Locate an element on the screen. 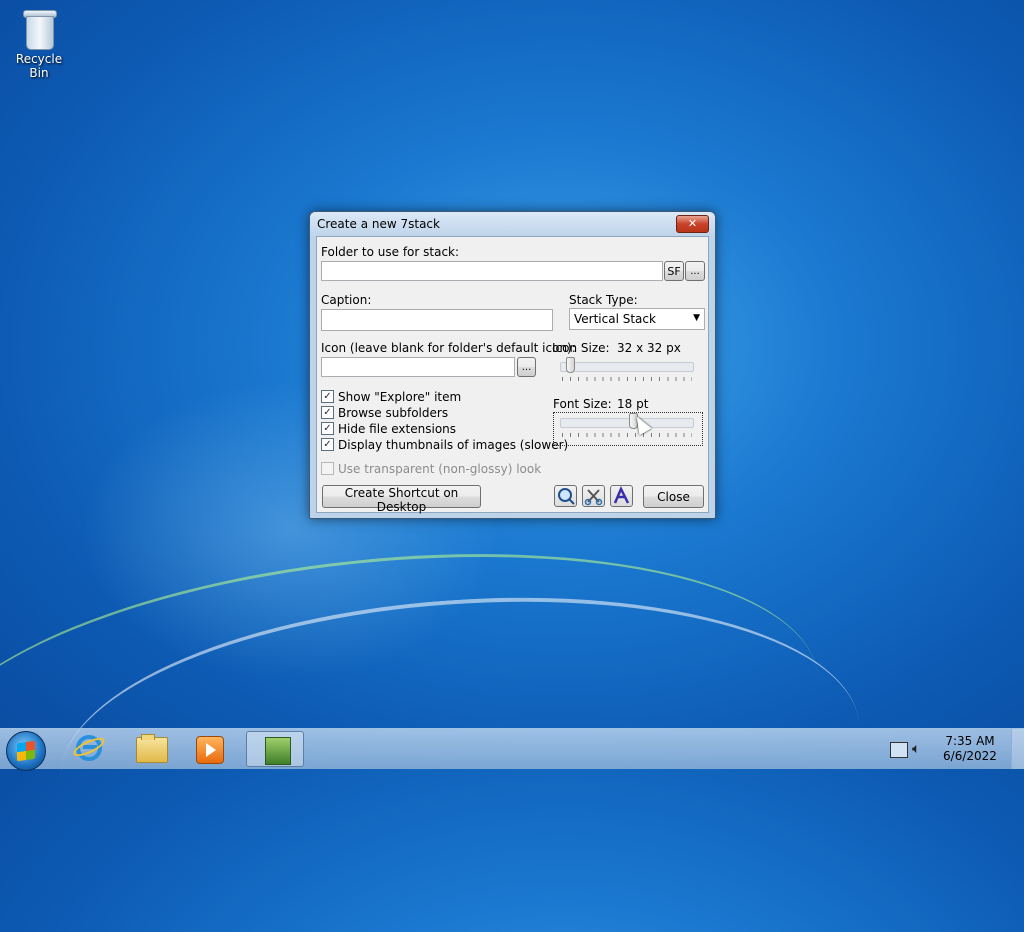 The image size is (1024, 932). tools-icon is located at coordinates (593, 497).